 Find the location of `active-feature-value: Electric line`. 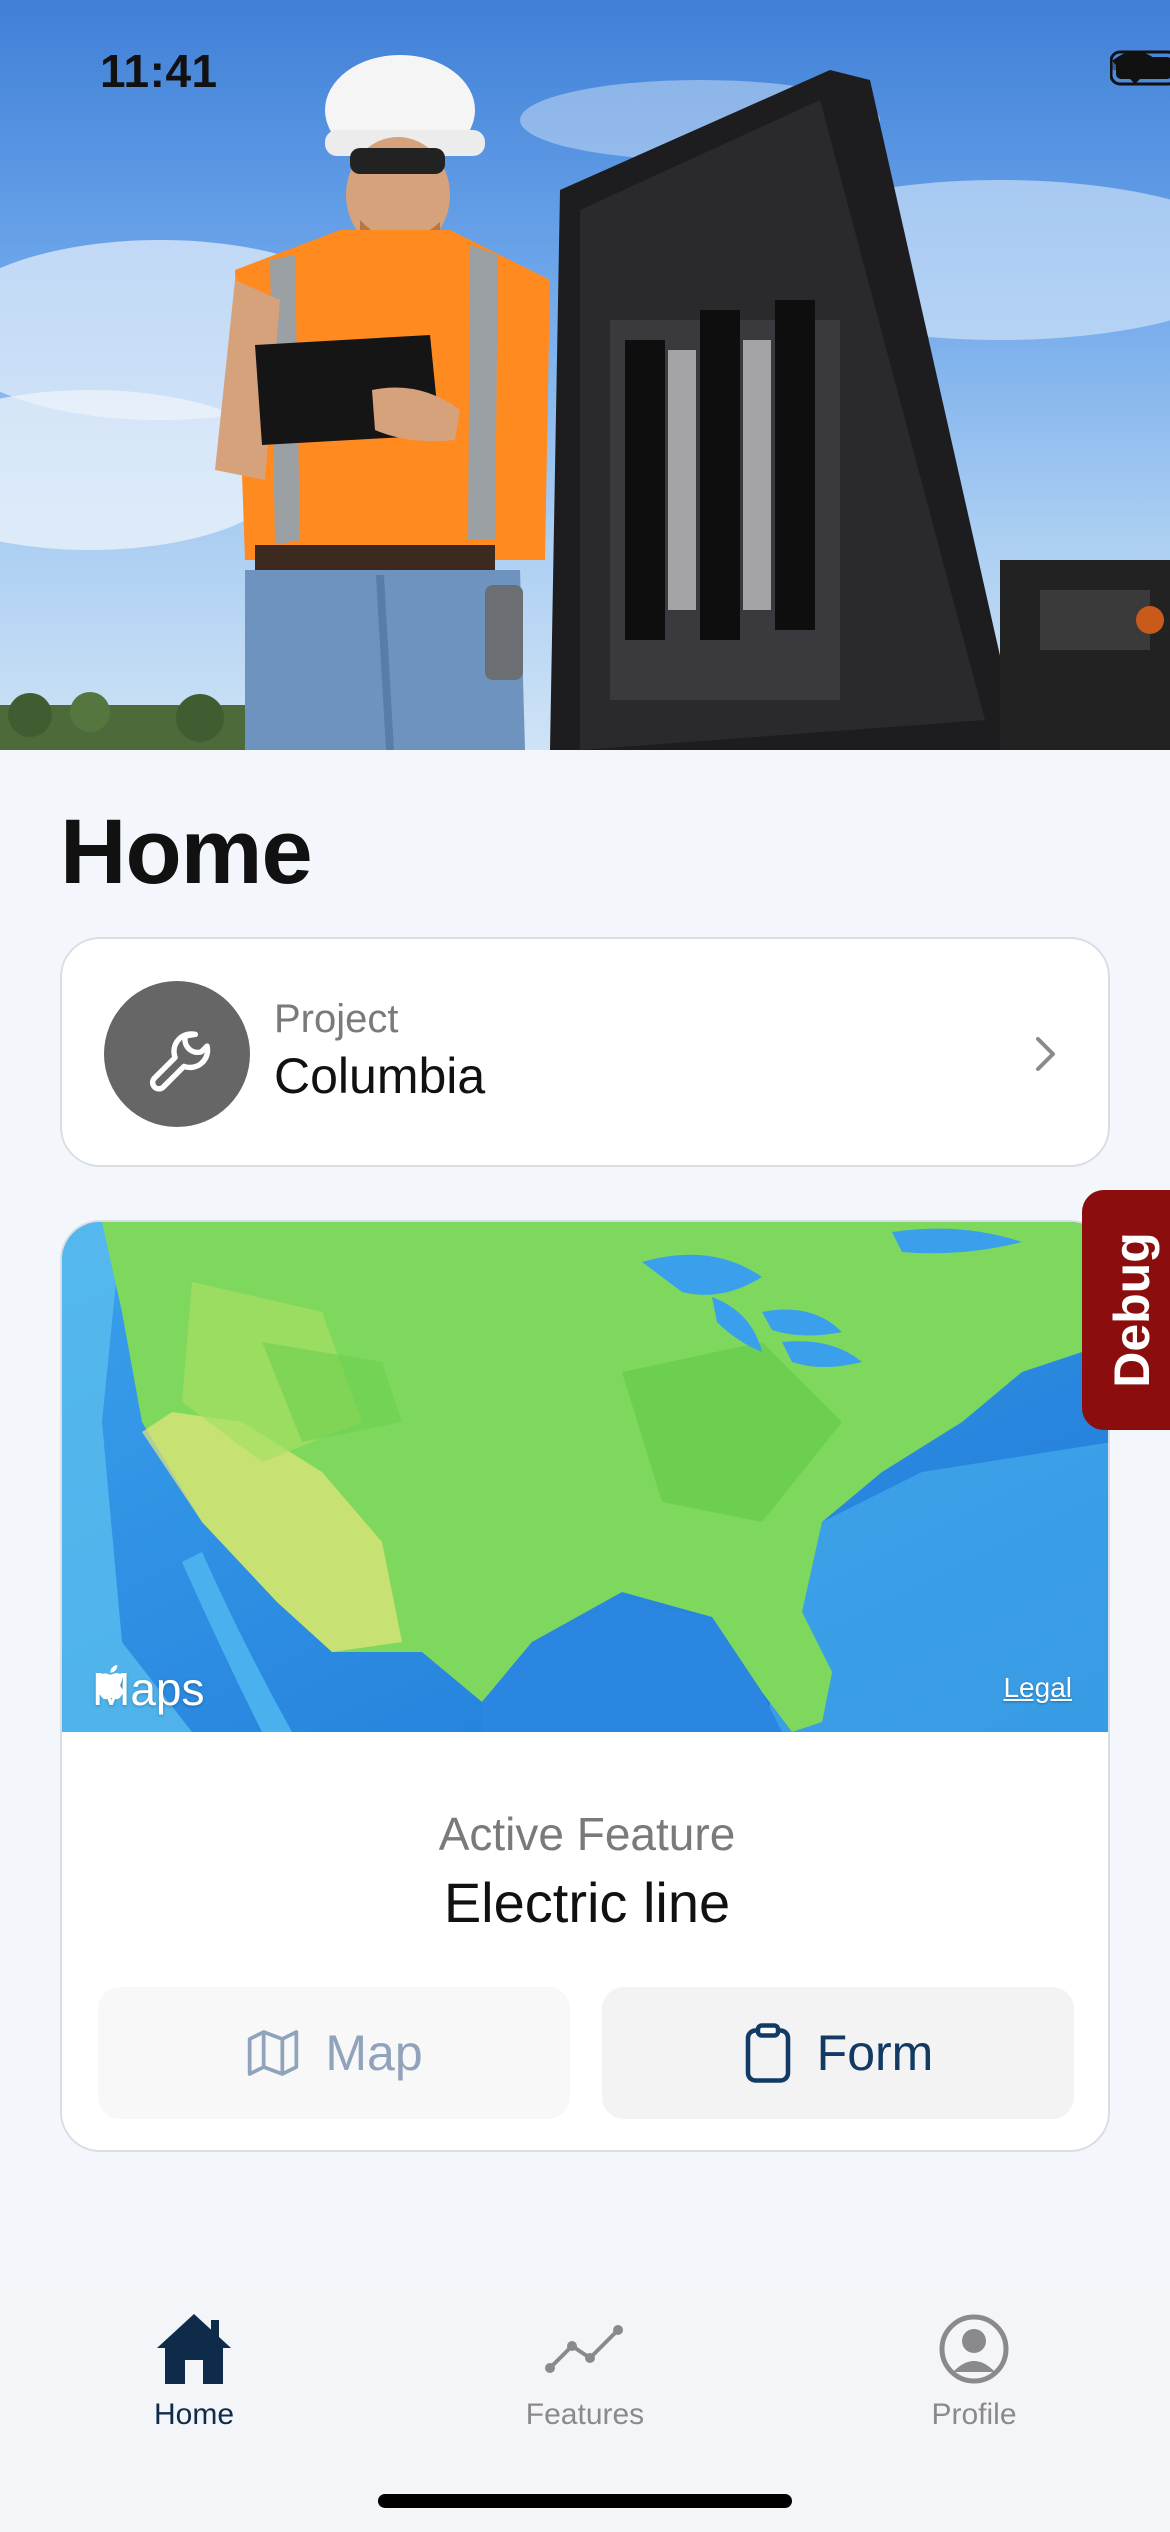

active-feature-value: Electric line is located at coordinates (587, 1902).